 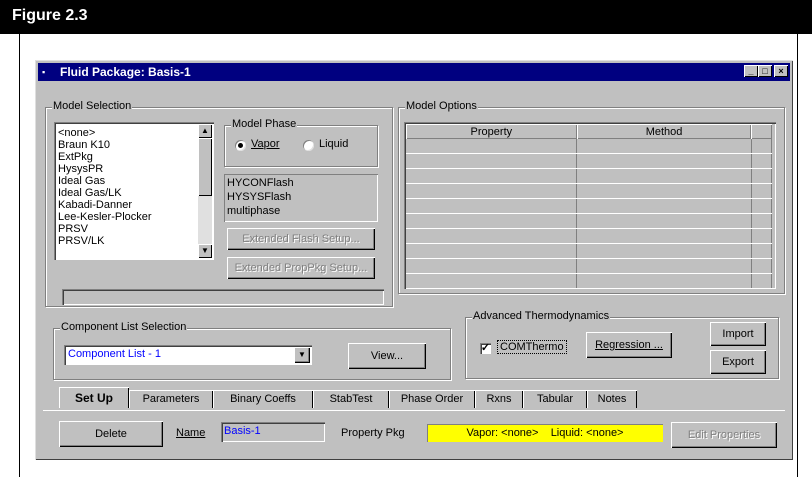 What do you see at coordinates (76, 133) in the screenshot?
I see `model-item: <none>` at bounding box center [76, 133].